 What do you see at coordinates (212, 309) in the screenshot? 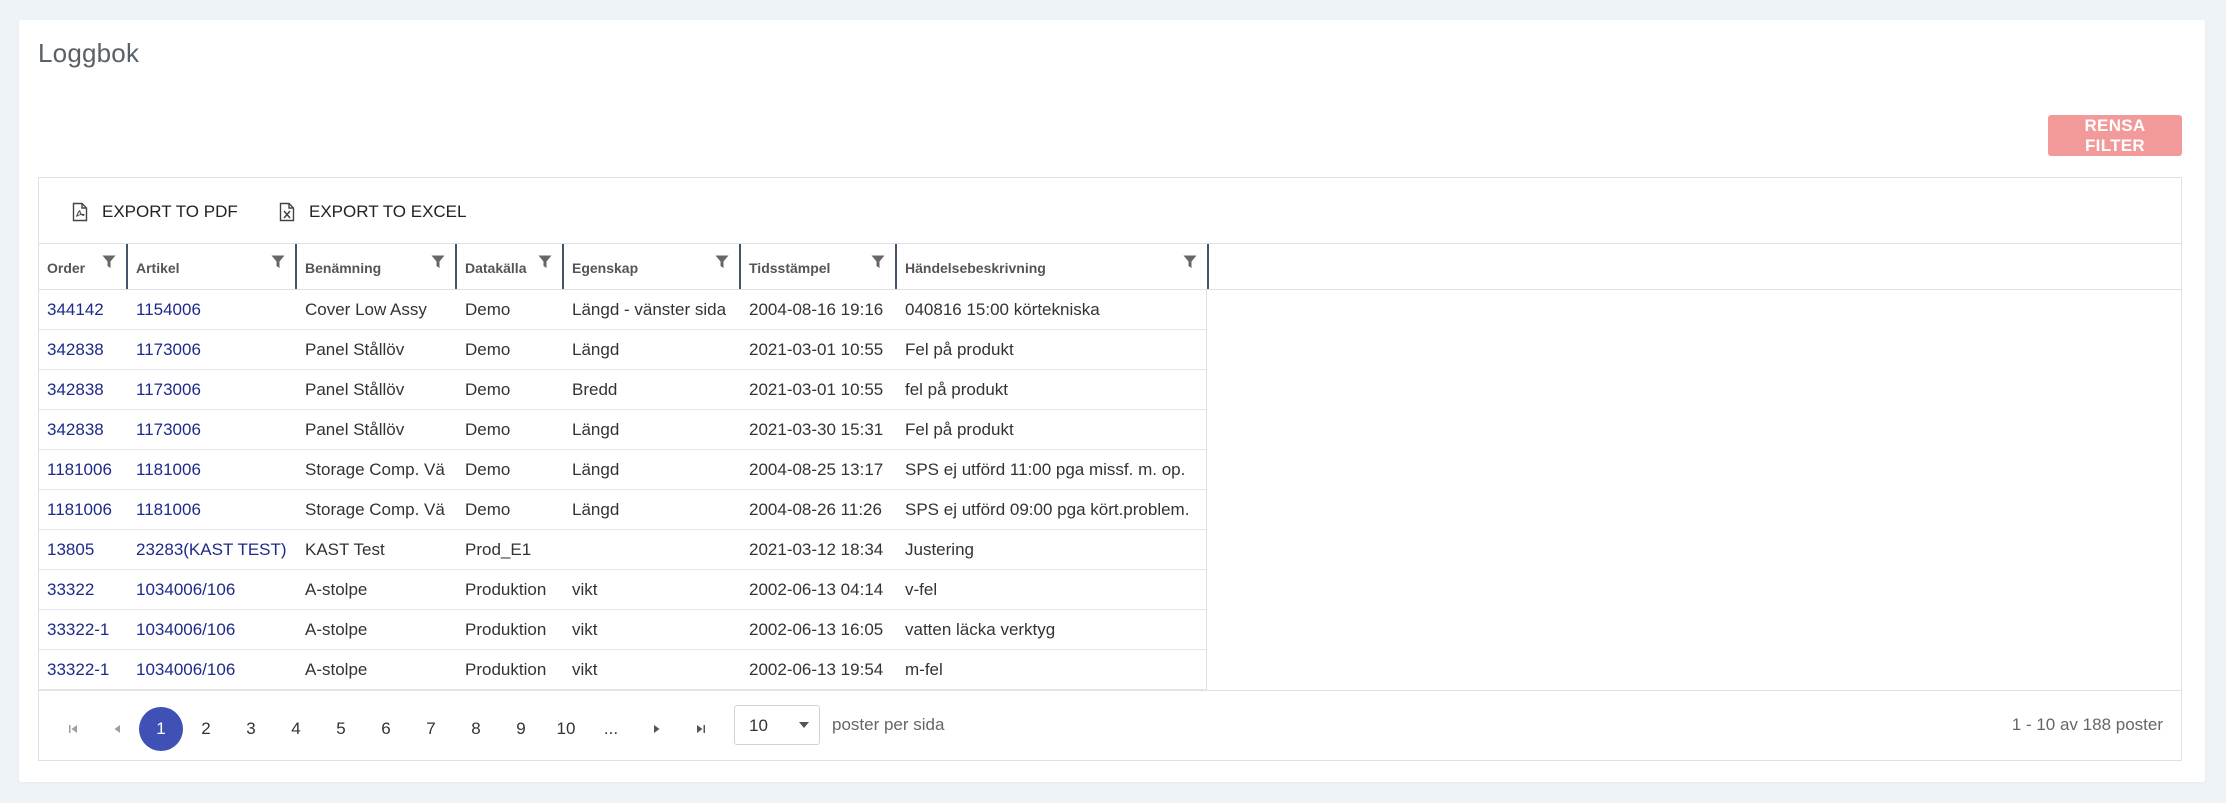
I see `cell-artikel: 1154006` at bounding box center [212, 309].